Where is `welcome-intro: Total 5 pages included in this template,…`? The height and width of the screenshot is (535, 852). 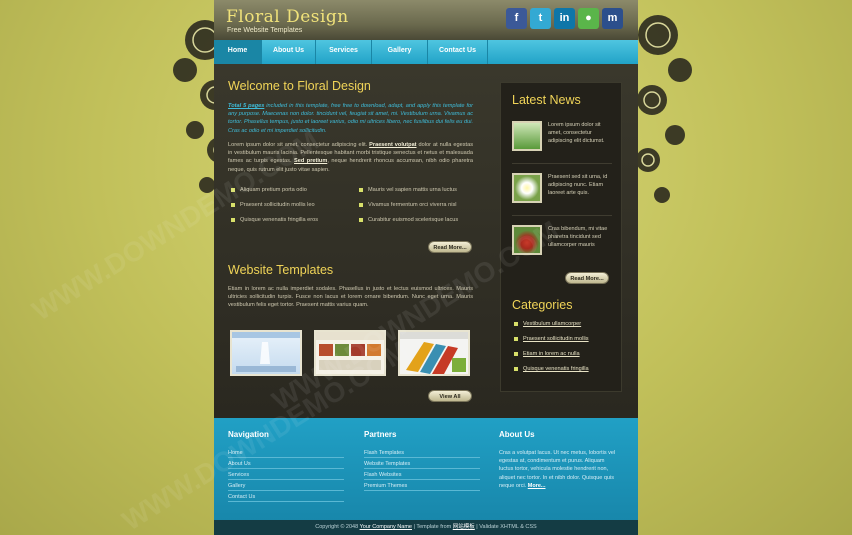 welcome-intro: Total 5 pages included in this template,… is located at coordinates (350, 118).